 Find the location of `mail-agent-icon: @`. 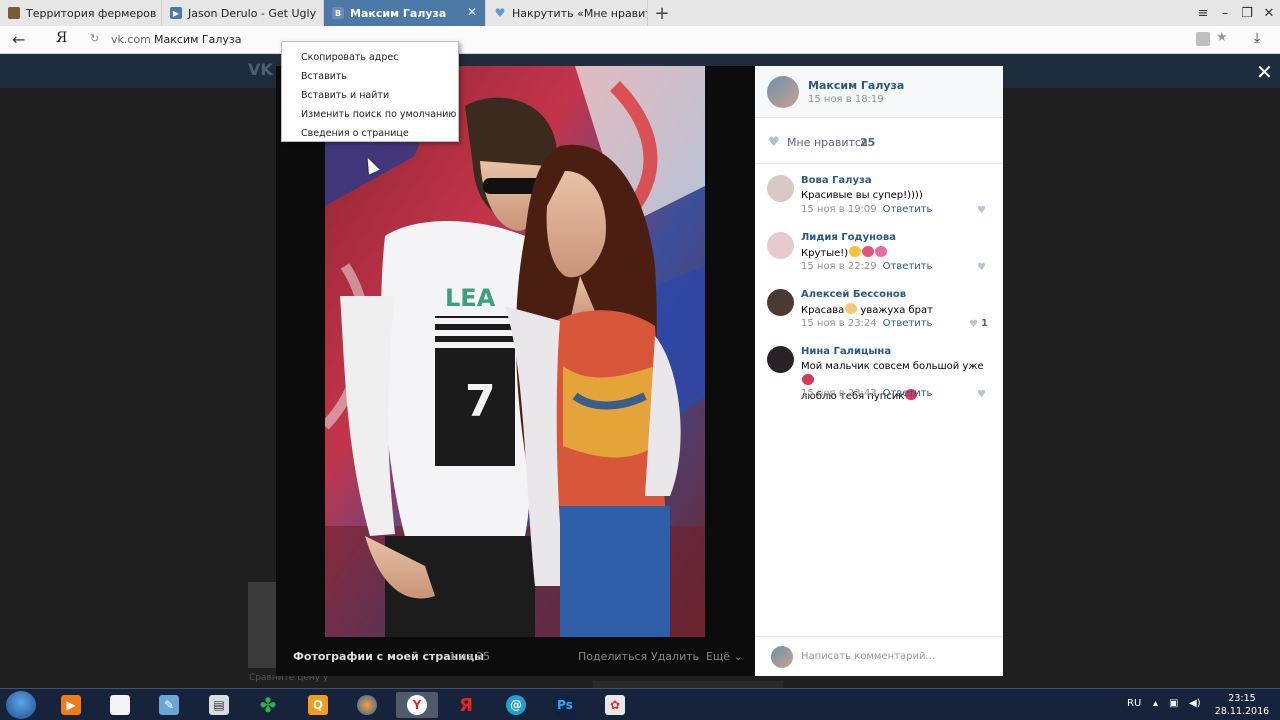

mail-agent-icon: @ is located at coordinates (516, 705).